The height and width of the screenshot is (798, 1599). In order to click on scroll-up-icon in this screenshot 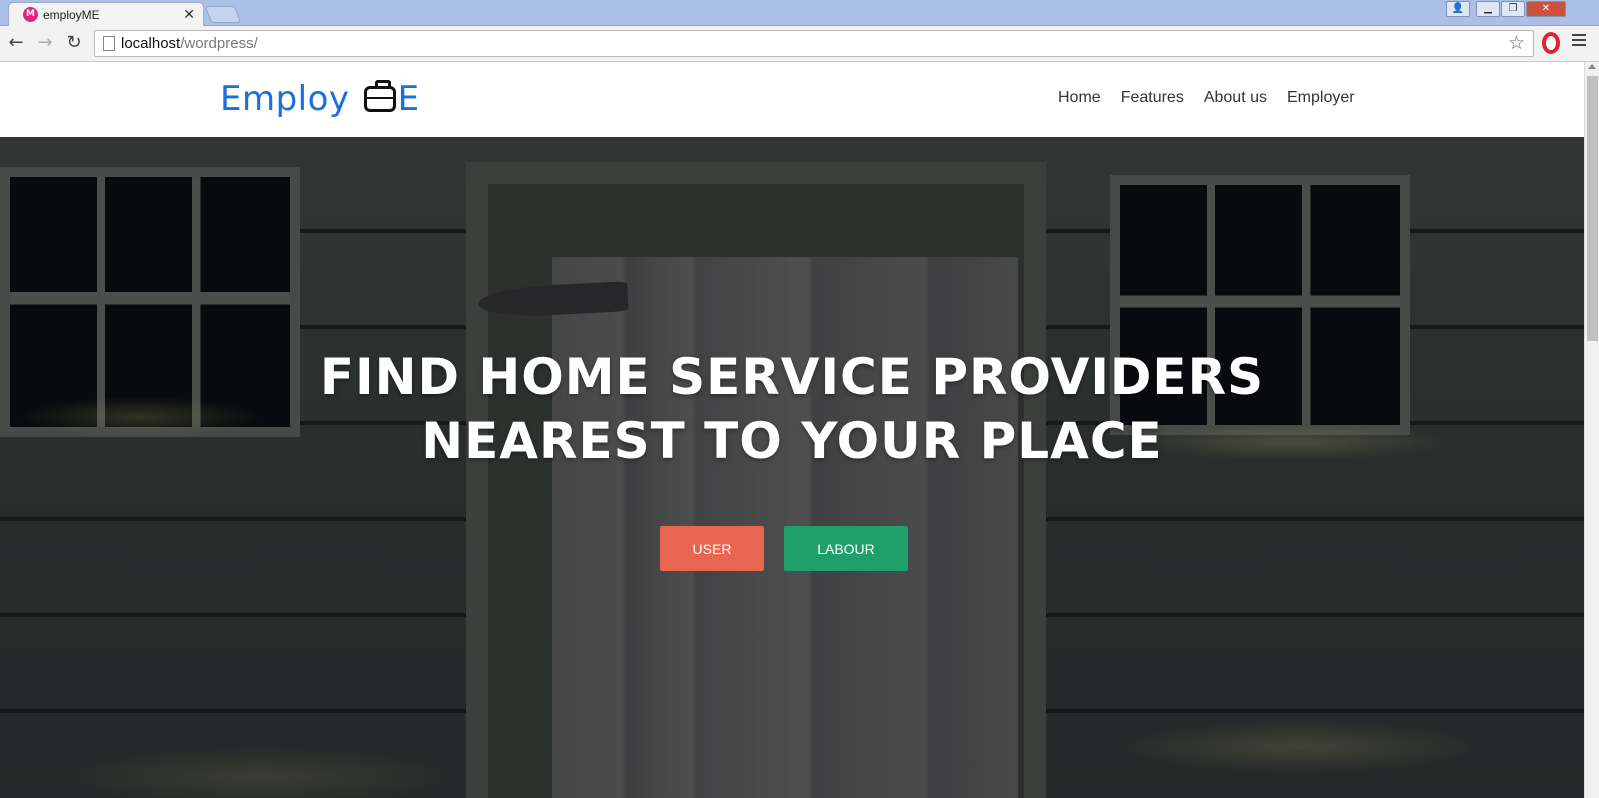, I will do `click(1592, 66)`.